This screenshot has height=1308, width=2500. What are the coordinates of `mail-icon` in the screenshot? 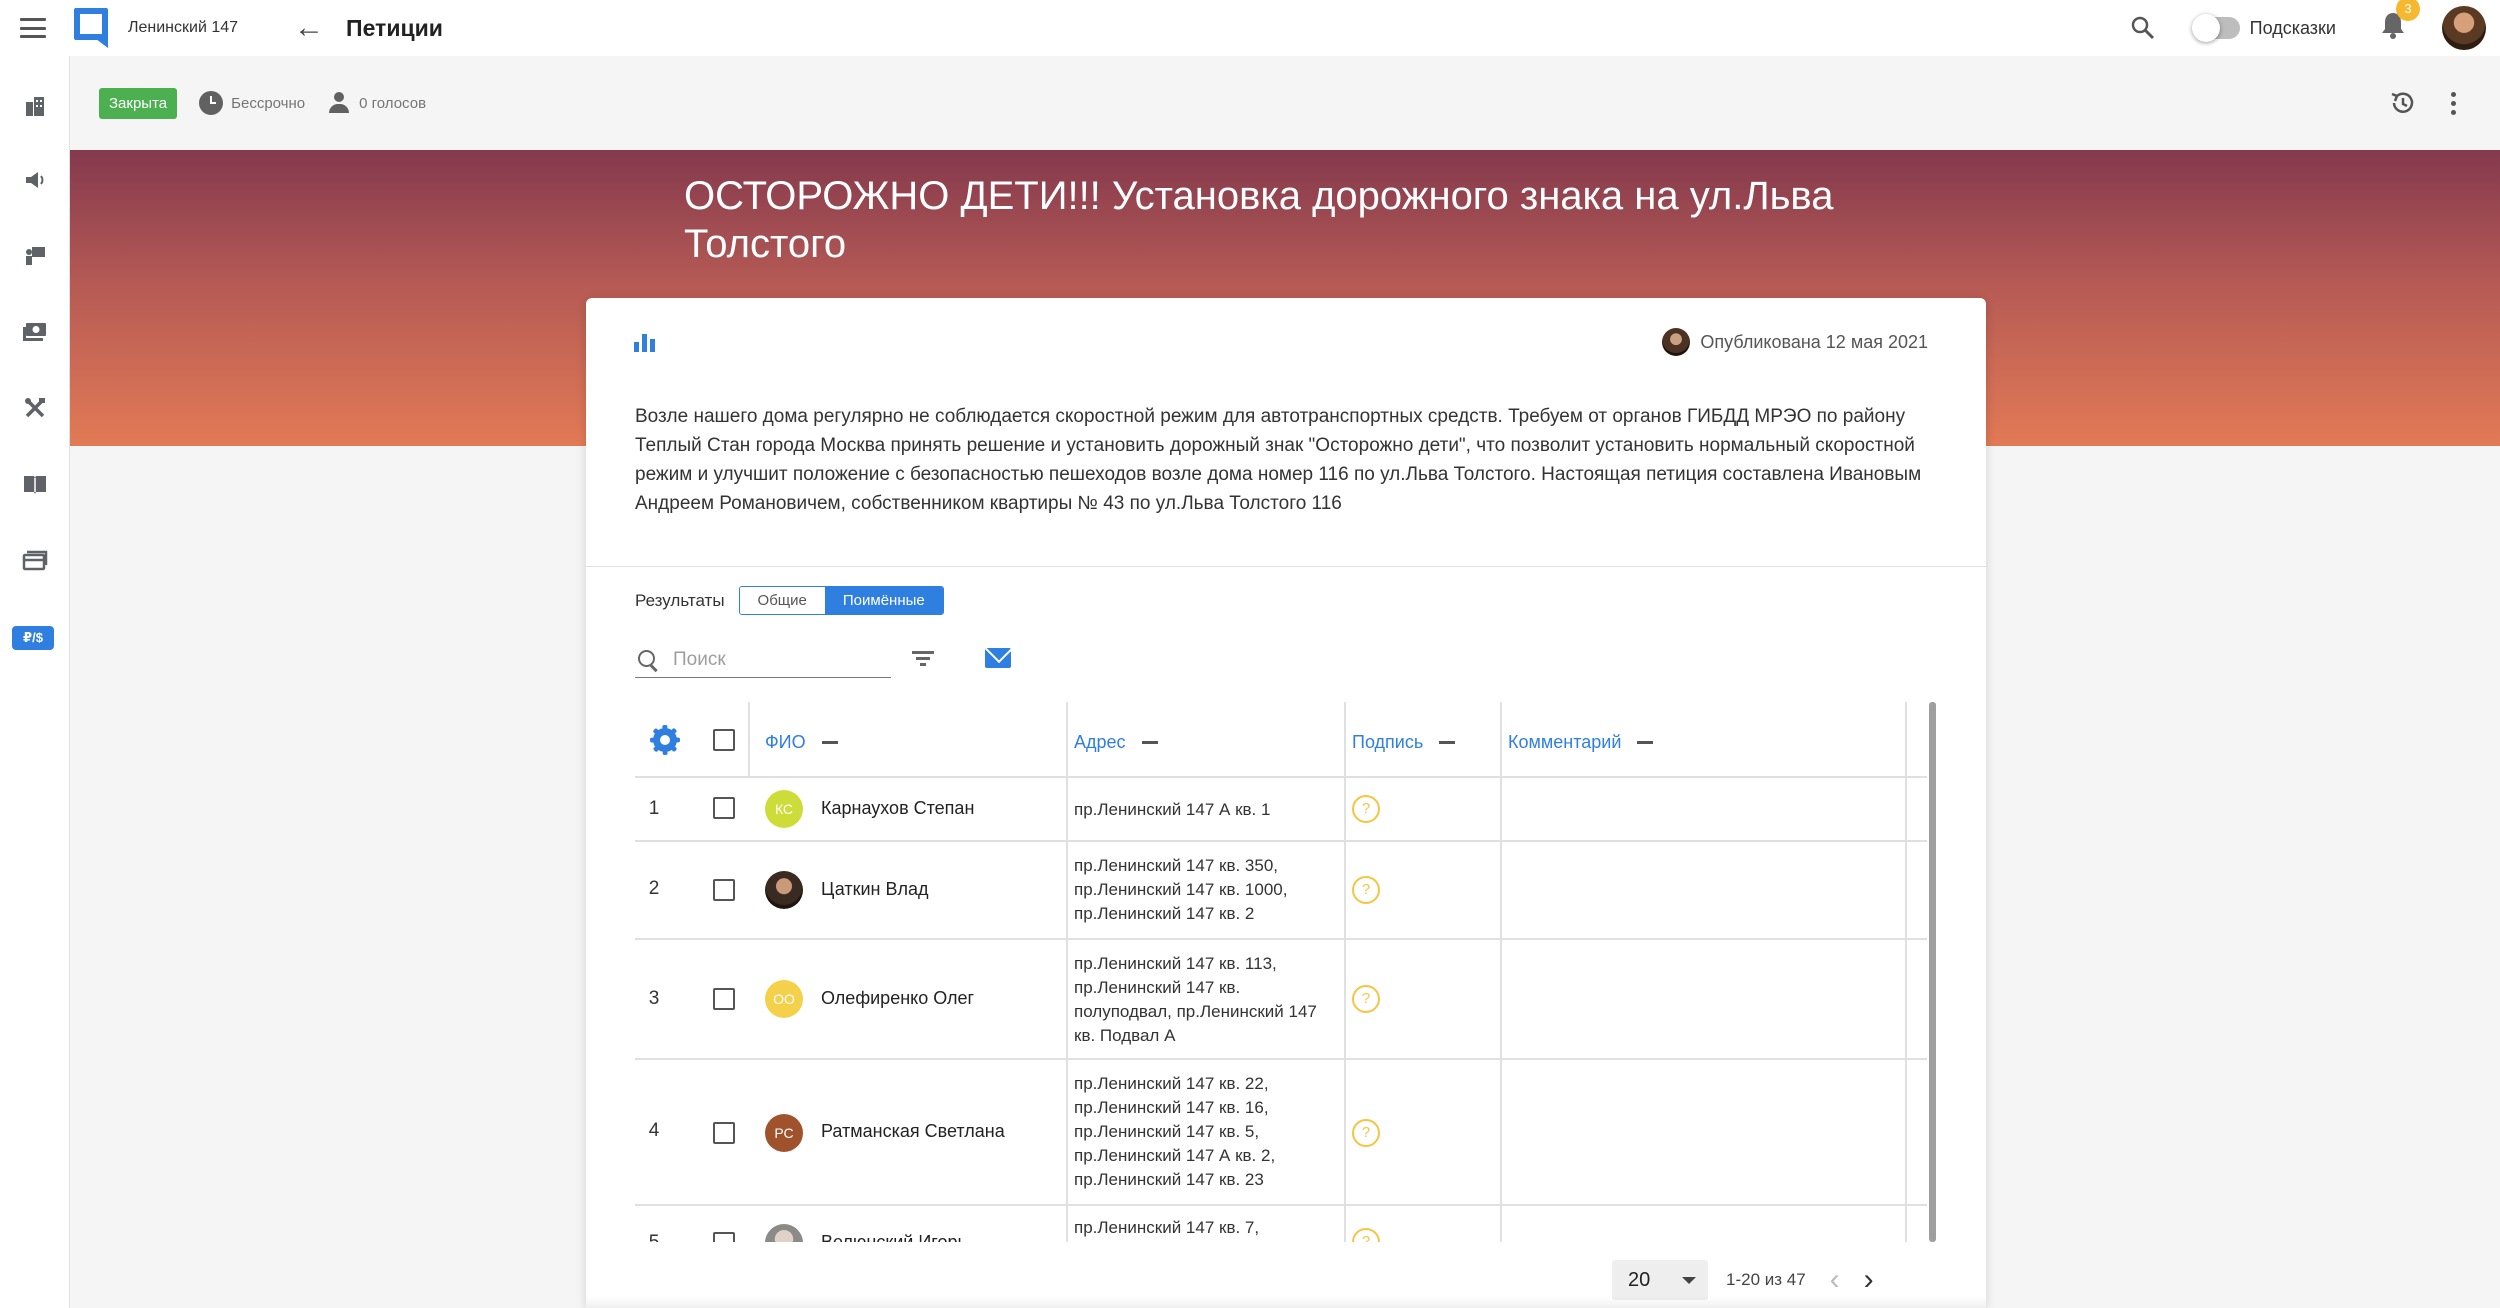 It's located at (998, 658).